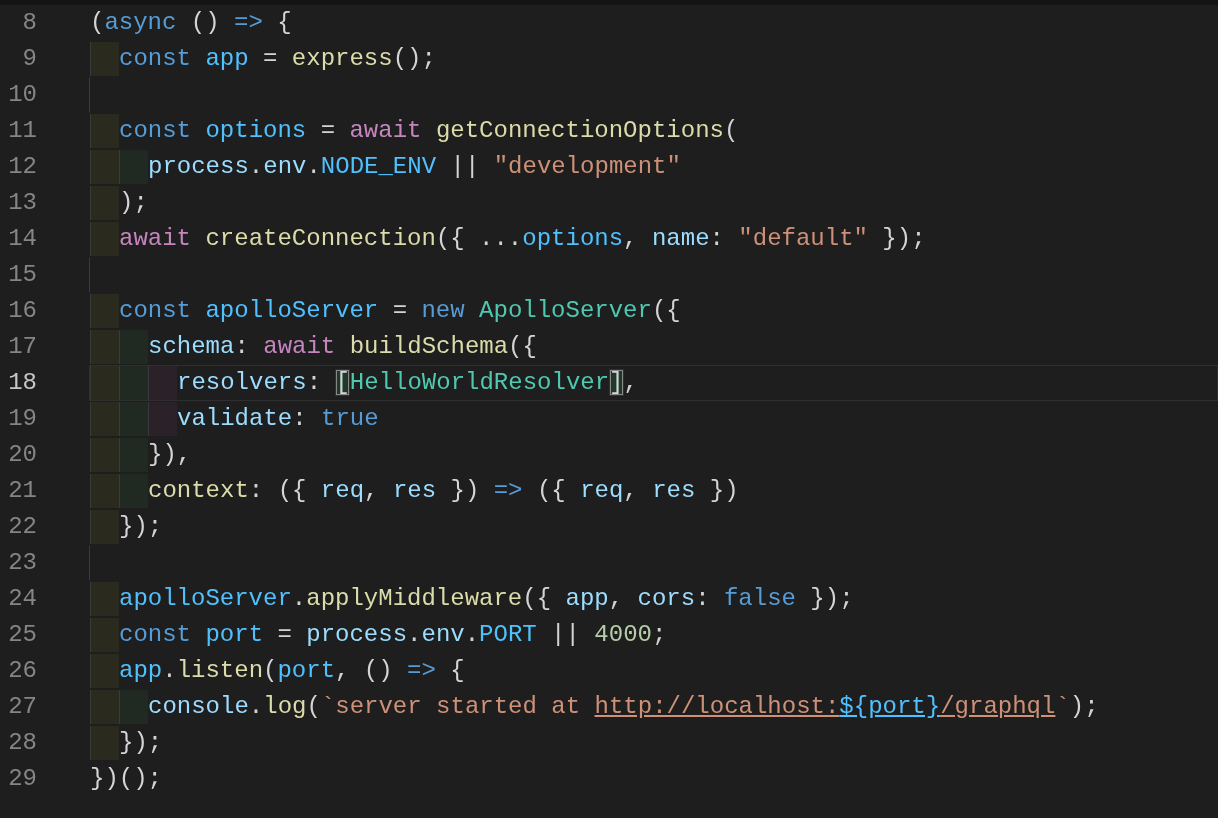  What do you see at coordinates (22, 203) in the screenshot?
I see `line-number: 13` at bounding box center [22, 203].